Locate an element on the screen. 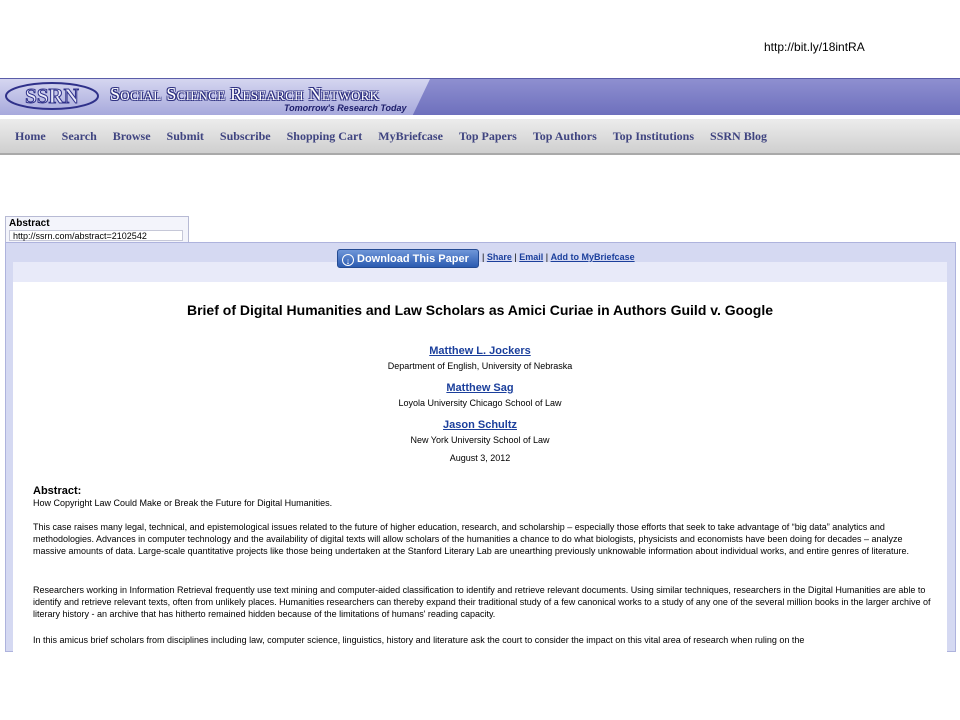  toolbar-strip is located at coordinates (480, 272).